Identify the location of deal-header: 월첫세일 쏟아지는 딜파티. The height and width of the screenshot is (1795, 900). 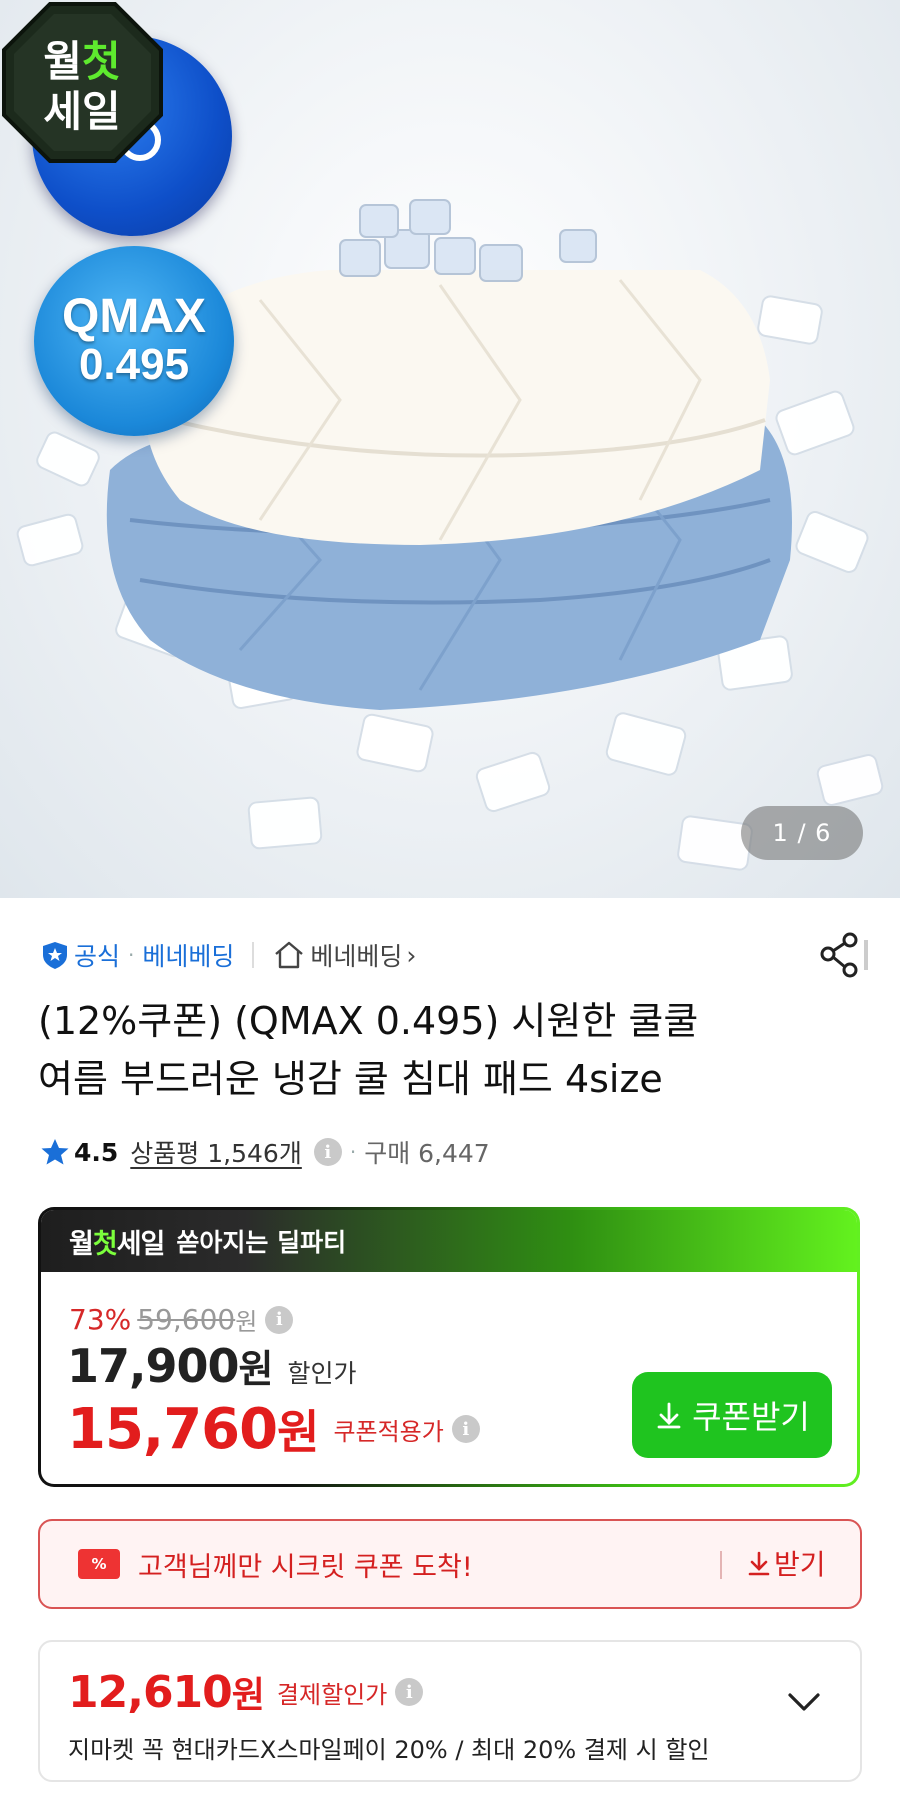
(449, 1241).